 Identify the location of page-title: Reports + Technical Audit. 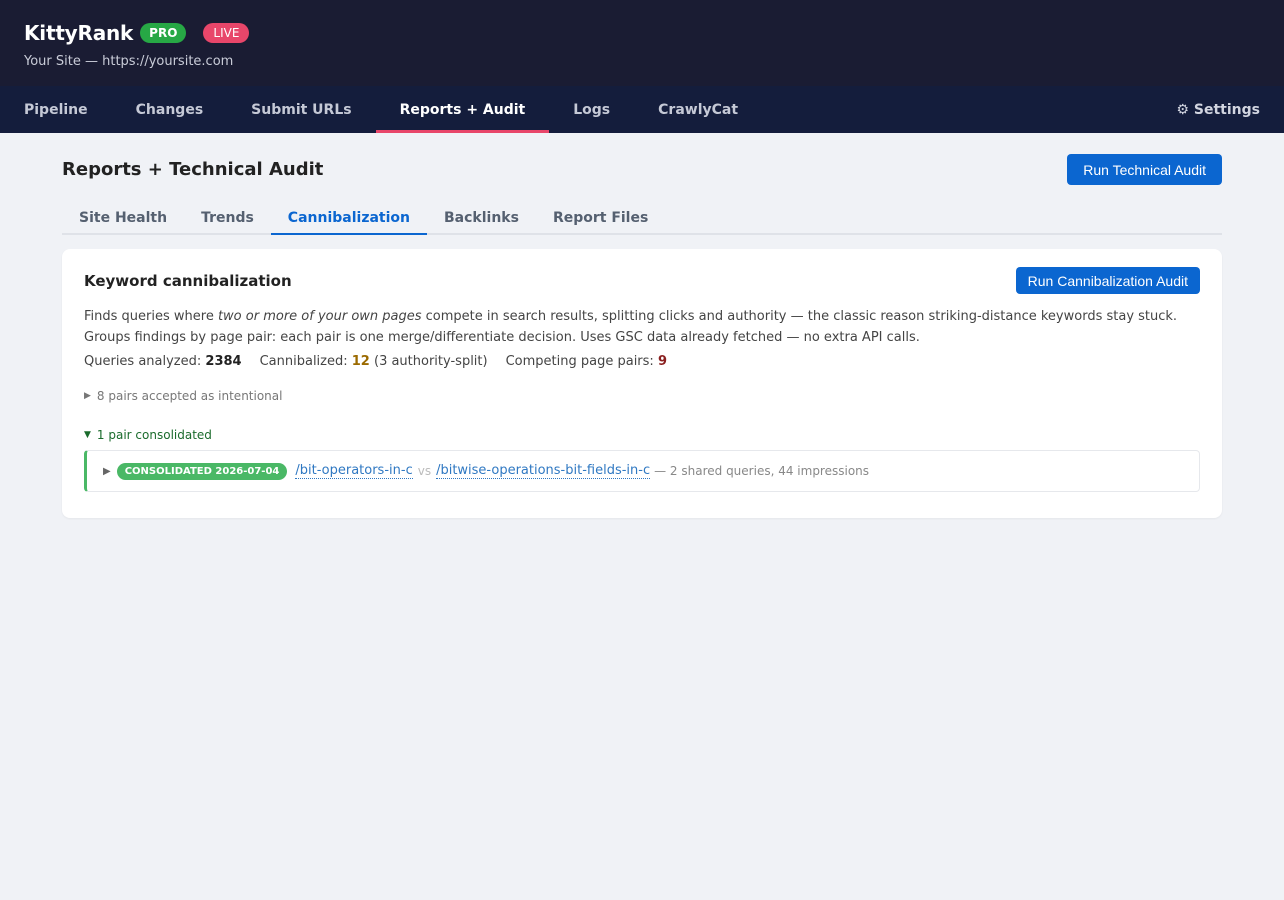
(193, 169).